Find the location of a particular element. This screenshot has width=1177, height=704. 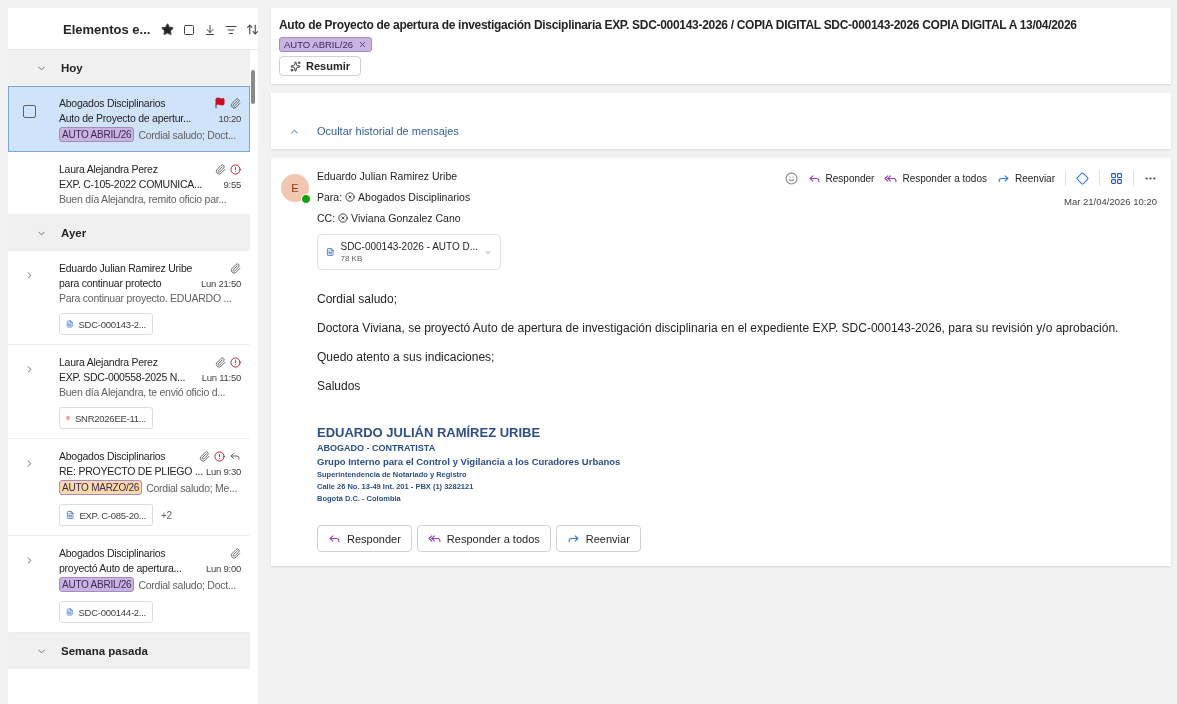

recipient-name: Viviana Gonzalez Cano is located at coordinates (406, 218).